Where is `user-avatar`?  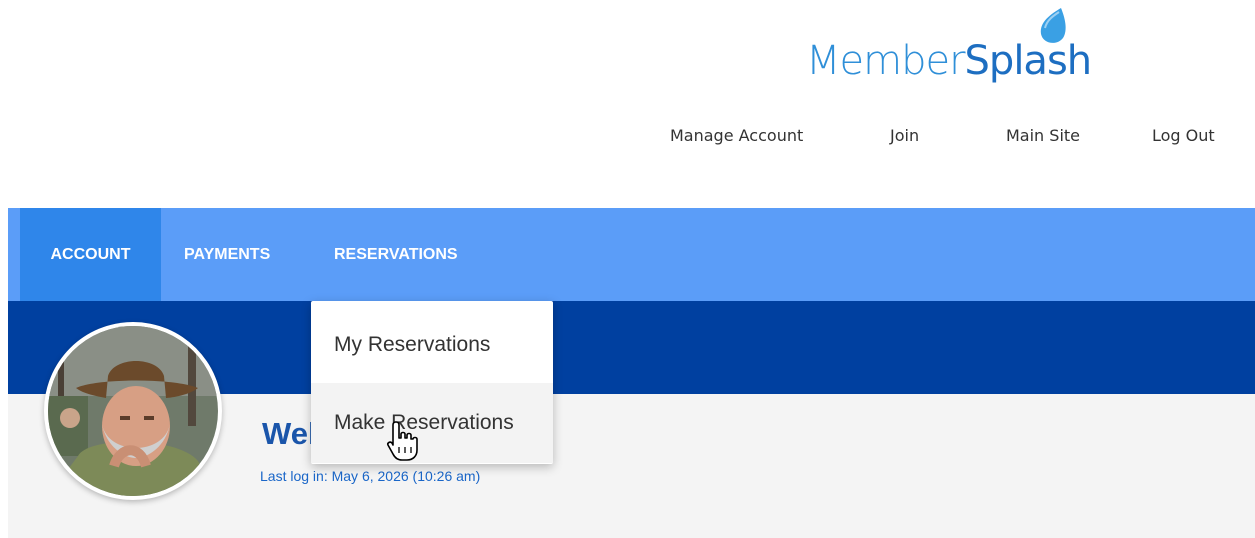
user-avatar is located at coordinates (133, 411).